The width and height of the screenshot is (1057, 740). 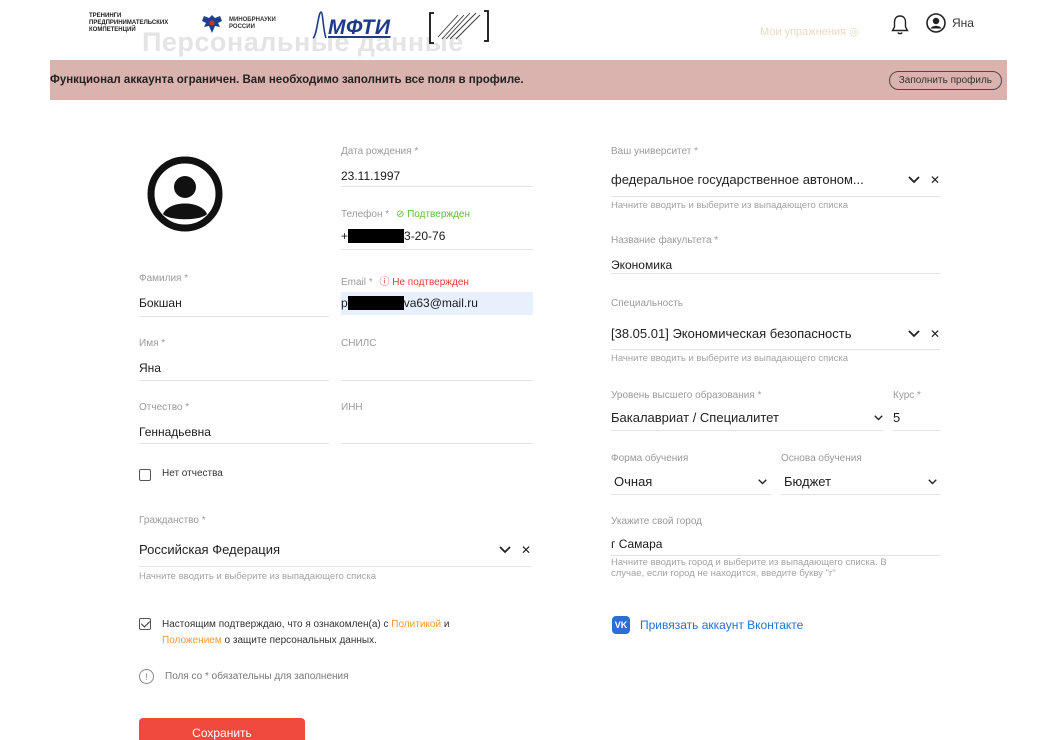 What do you see at coordinates (379, 164) in the screenshot?
I see `birth-date-field: Дата рождения * 23.11.1997` at bounding box center [379, 164].